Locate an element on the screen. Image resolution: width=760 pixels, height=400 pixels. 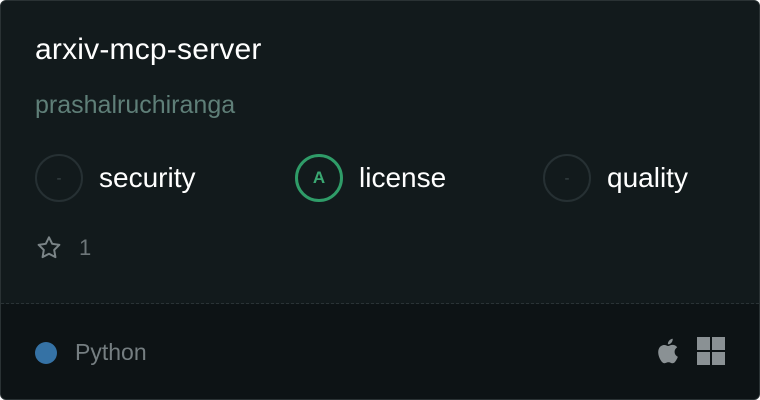
license-score: A license is located at coordinates (370, 178).